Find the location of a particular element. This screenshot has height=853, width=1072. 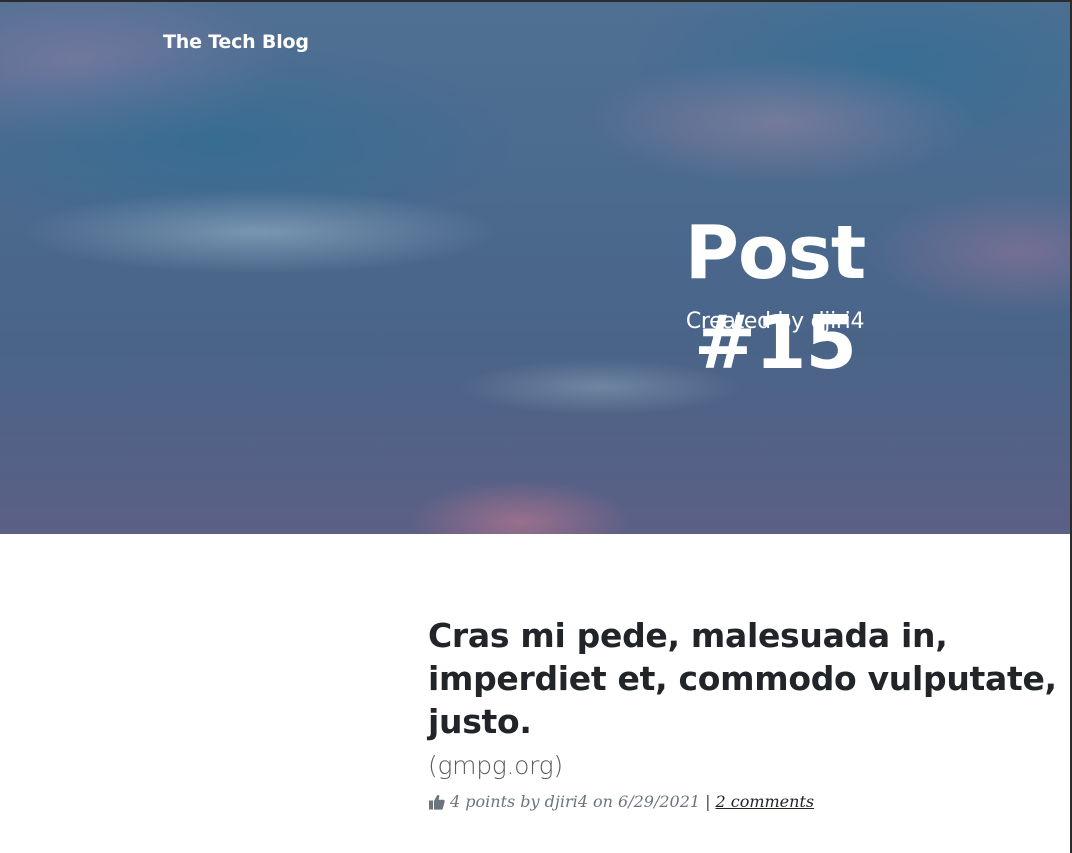

post-source-domain: (gmpg.org) is located at coordinates (495, 765).